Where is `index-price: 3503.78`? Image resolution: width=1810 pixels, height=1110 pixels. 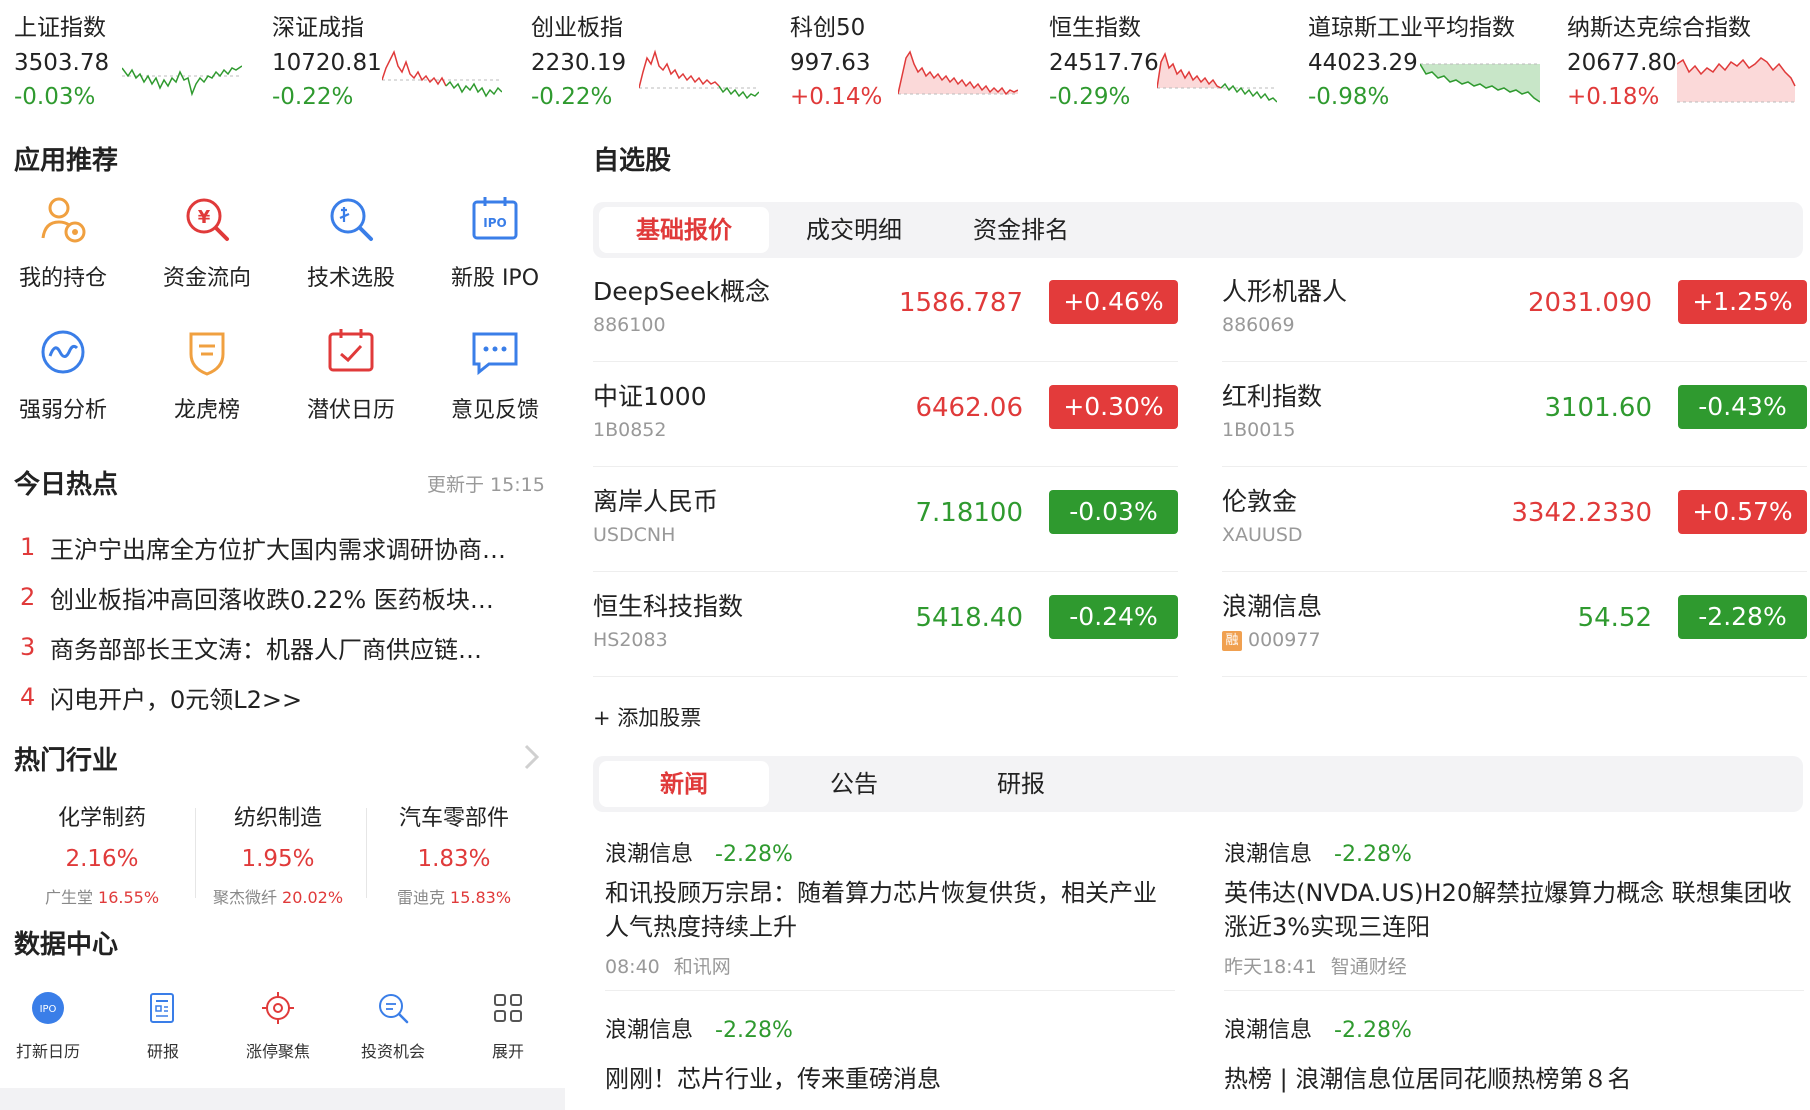 index-price: 3503.78 is located at coordinates (62, 63).